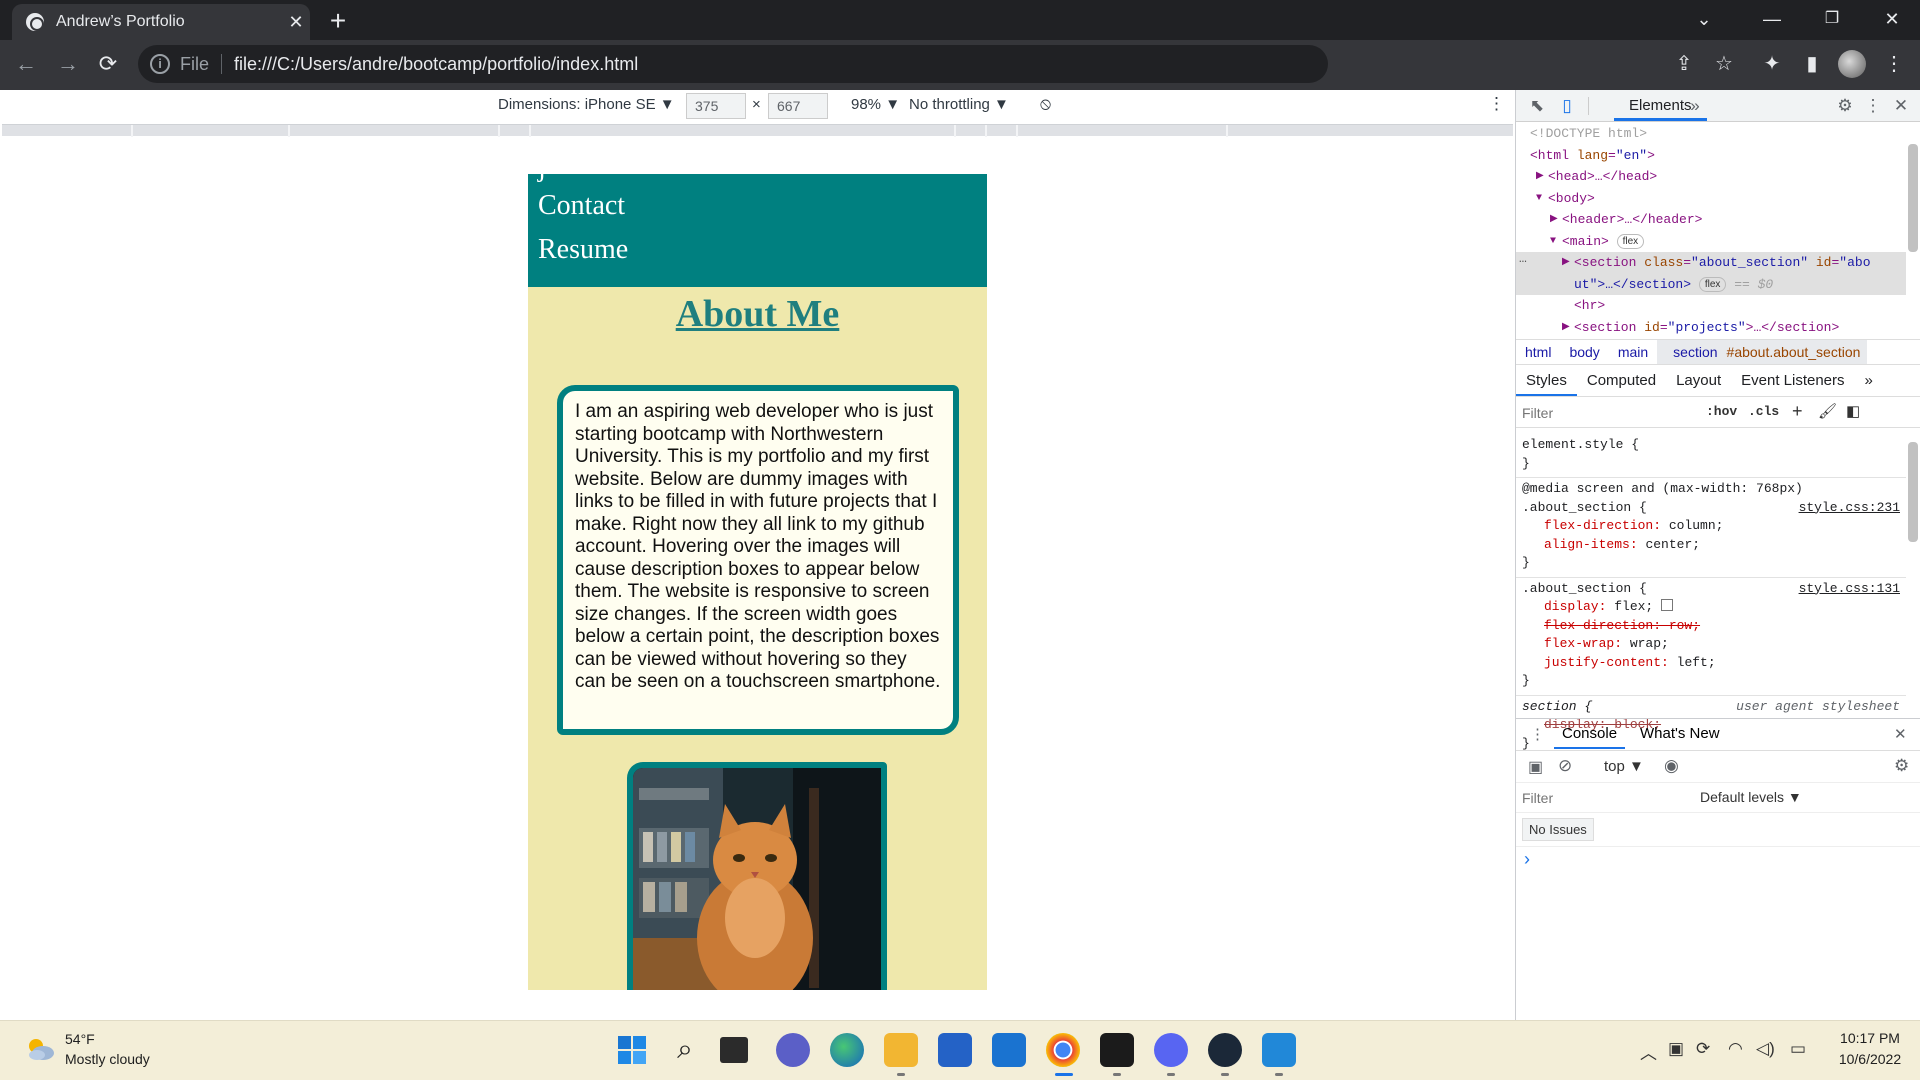 This screenshot has width=1920, height=1080. What do you see at coordinates (1772, 64) in the screenshot?
I see `extensions-icon: ✦` at bounding box center [1772, 64].